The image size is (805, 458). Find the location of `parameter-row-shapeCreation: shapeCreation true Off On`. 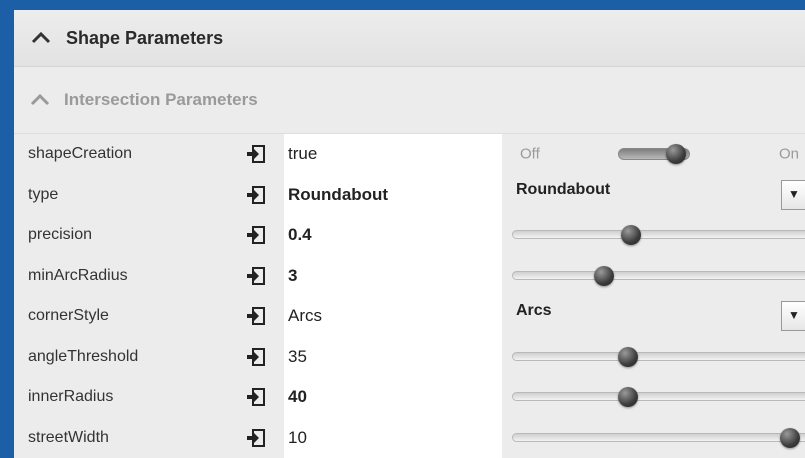

parameter-row-shapeCreation: shapeCreation true Off On is located at coordinates (409, 154).